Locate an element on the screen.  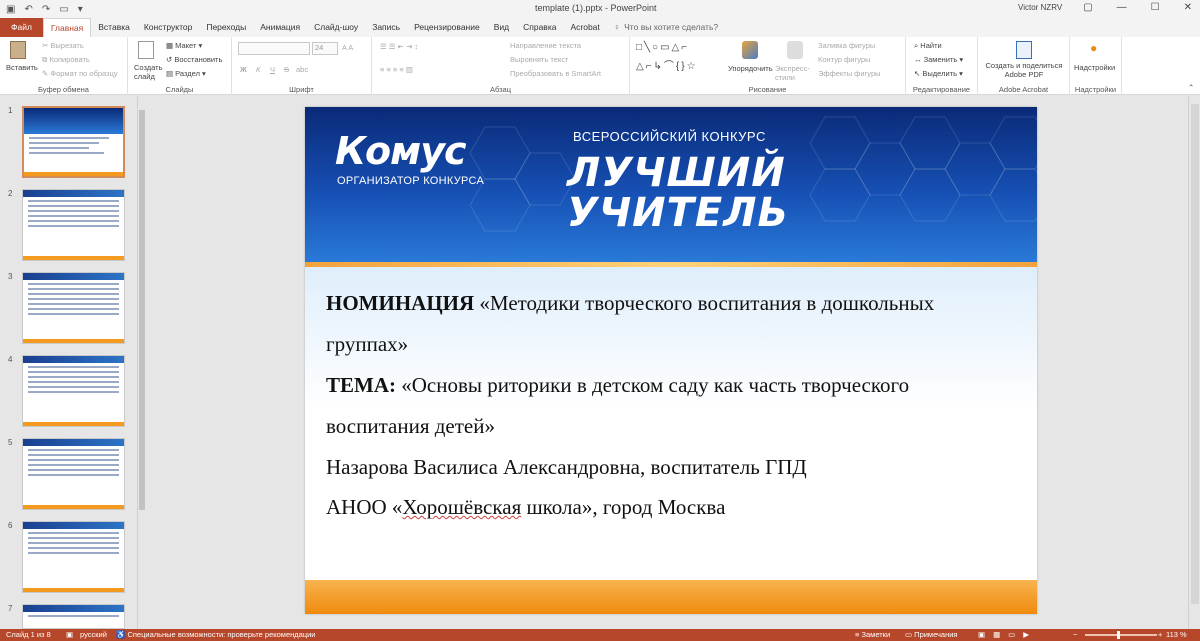
italic-button: К is located at coordinates (258, 69).